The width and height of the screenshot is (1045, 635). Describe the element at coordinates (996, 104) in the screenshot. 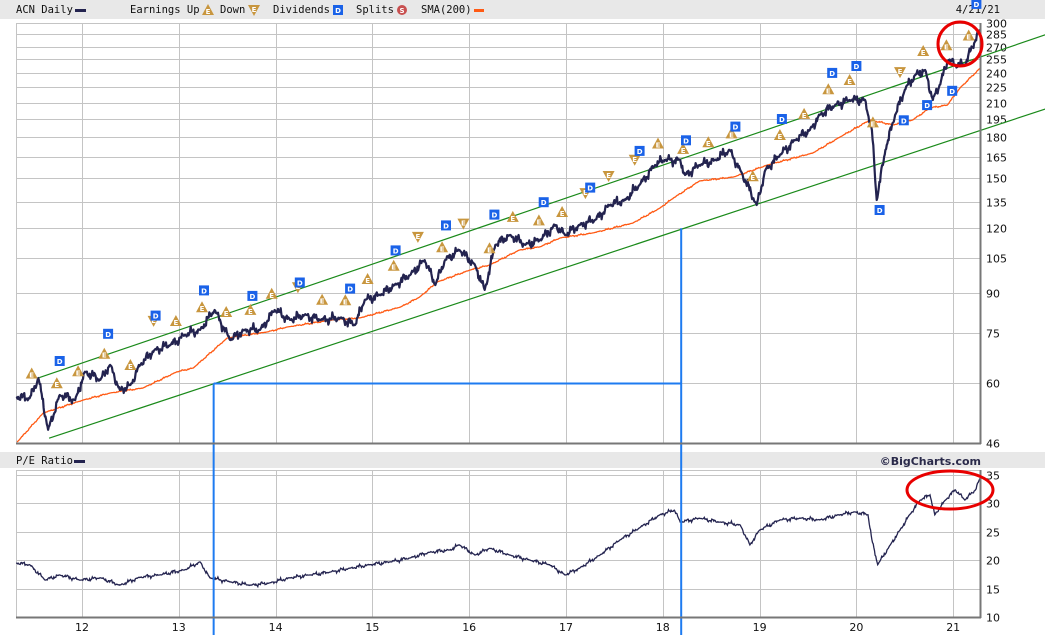

I see `price-tick-label: 210` at that location.